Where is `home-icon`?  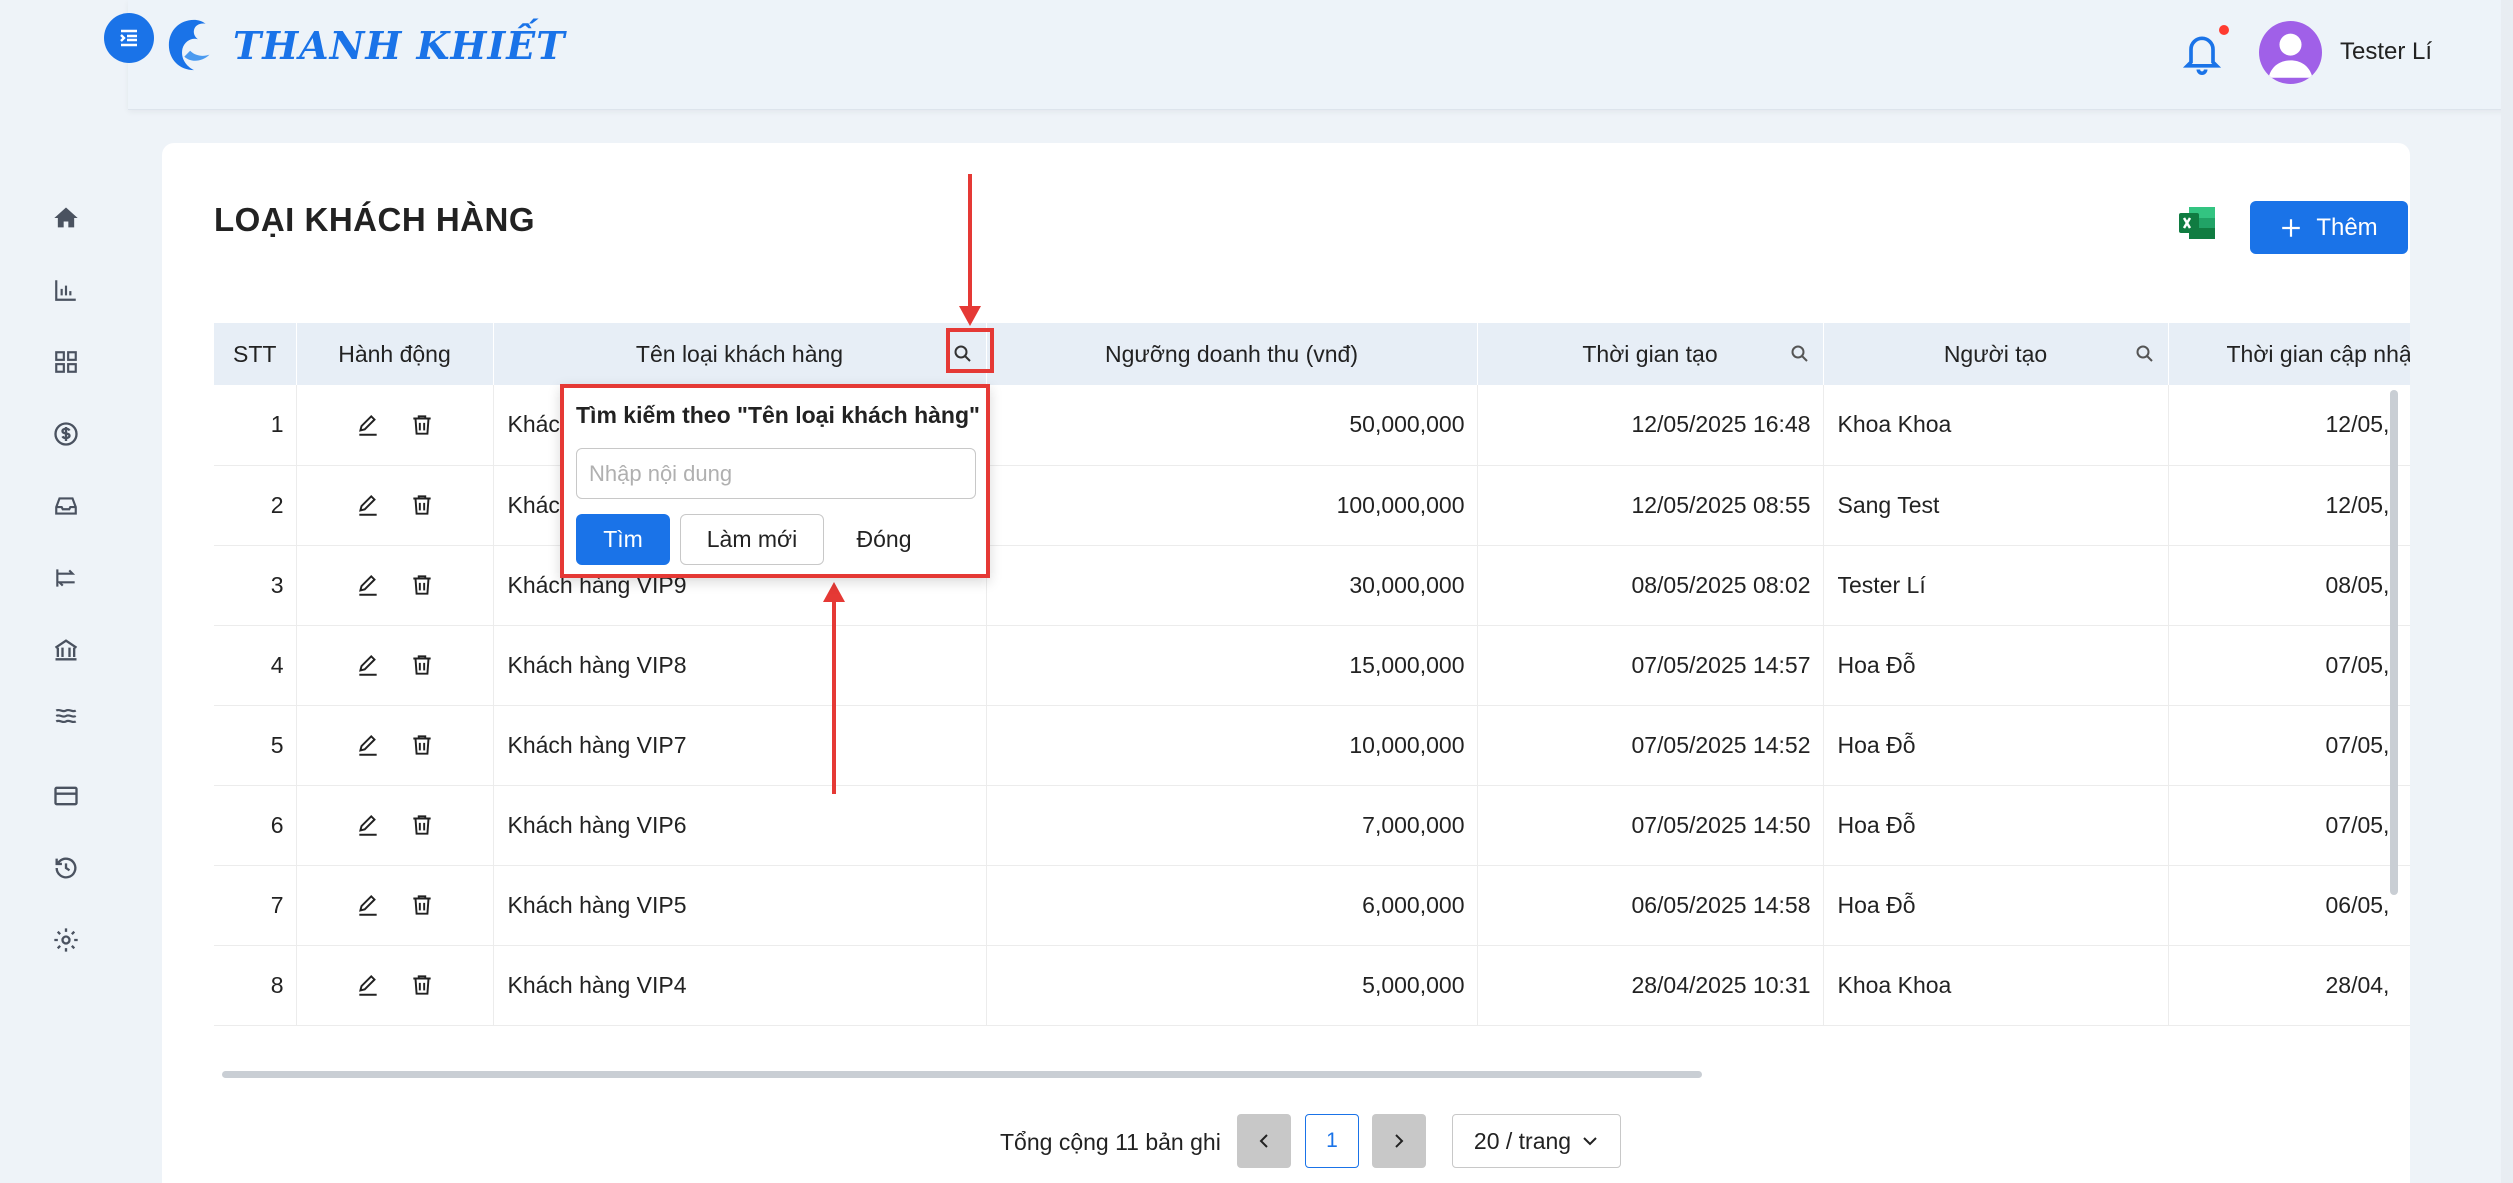 home-icon is located at coordinates (66, 218).